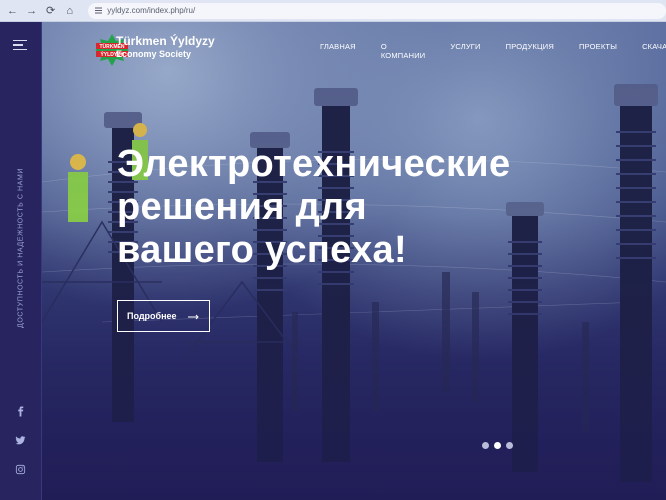 Image resolution: width=666 pixels, height=500 pixels. I want to click on sidebar-tagline: Доступность и надежность с нами, so click(21, 248).